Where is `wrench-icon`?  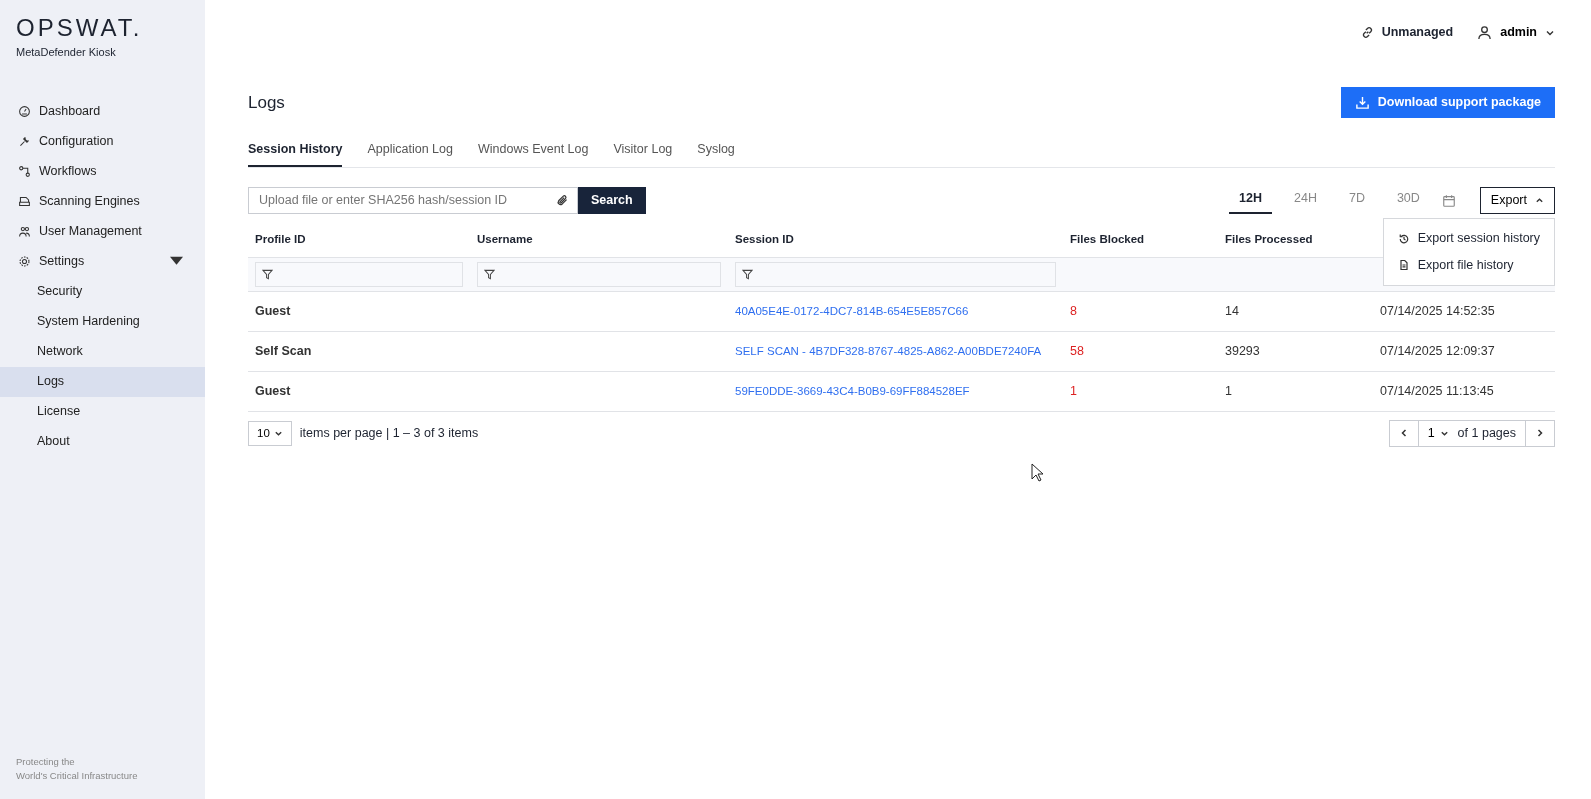 wrench-icon is located at coordinates (24, 141).